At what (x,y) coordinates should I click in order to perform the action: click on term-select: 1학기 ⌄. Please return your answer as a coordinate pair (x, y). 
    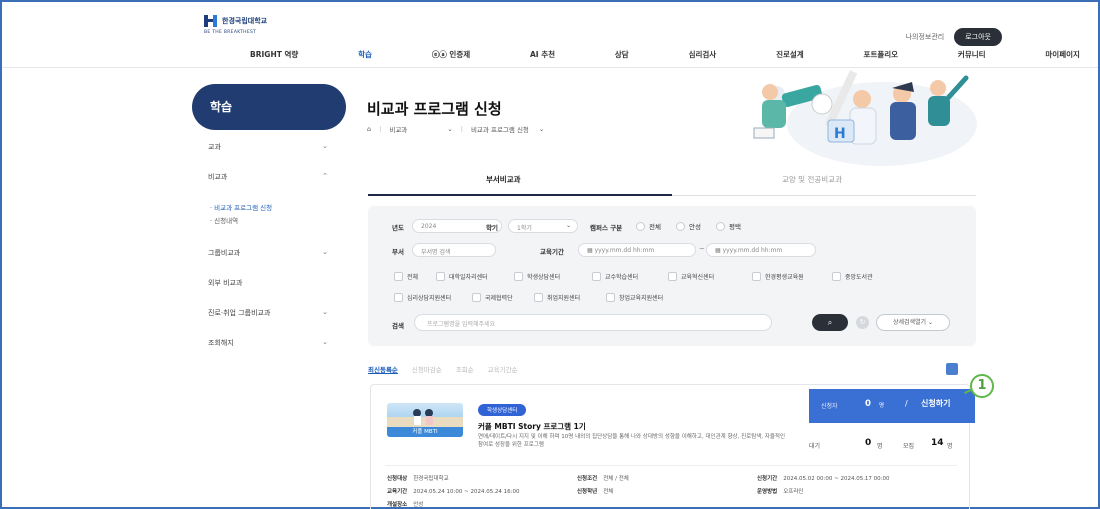
    Looking at the image, I should click on (543, 226).